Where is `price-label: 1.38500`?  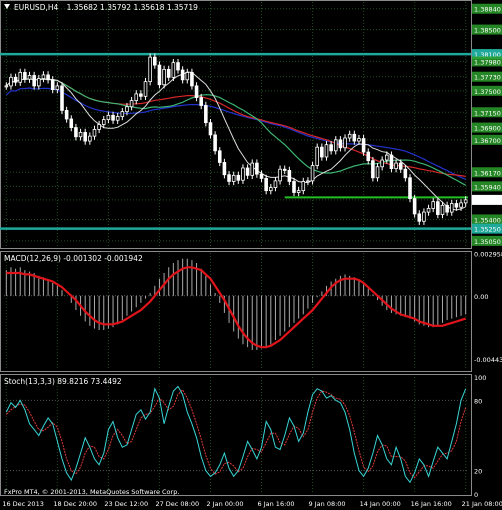 price-label: 1.38500 is located at coordinates (487, 31).